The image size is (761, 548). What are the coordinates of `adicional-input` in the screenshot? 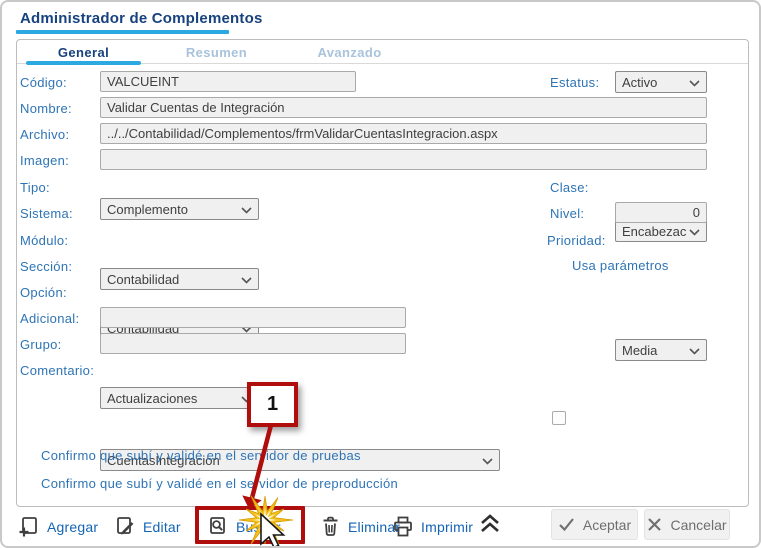 It's located at (253, 317).